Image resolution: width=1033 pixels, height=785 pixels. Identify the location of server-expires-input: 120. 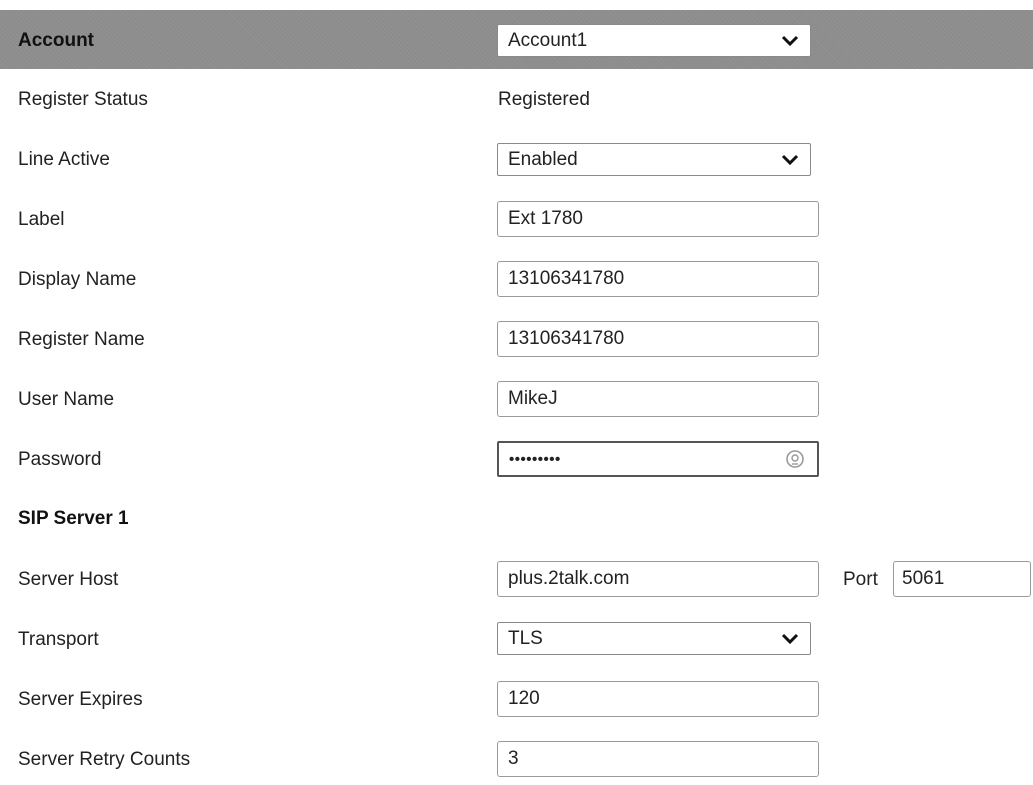
(658, 699).